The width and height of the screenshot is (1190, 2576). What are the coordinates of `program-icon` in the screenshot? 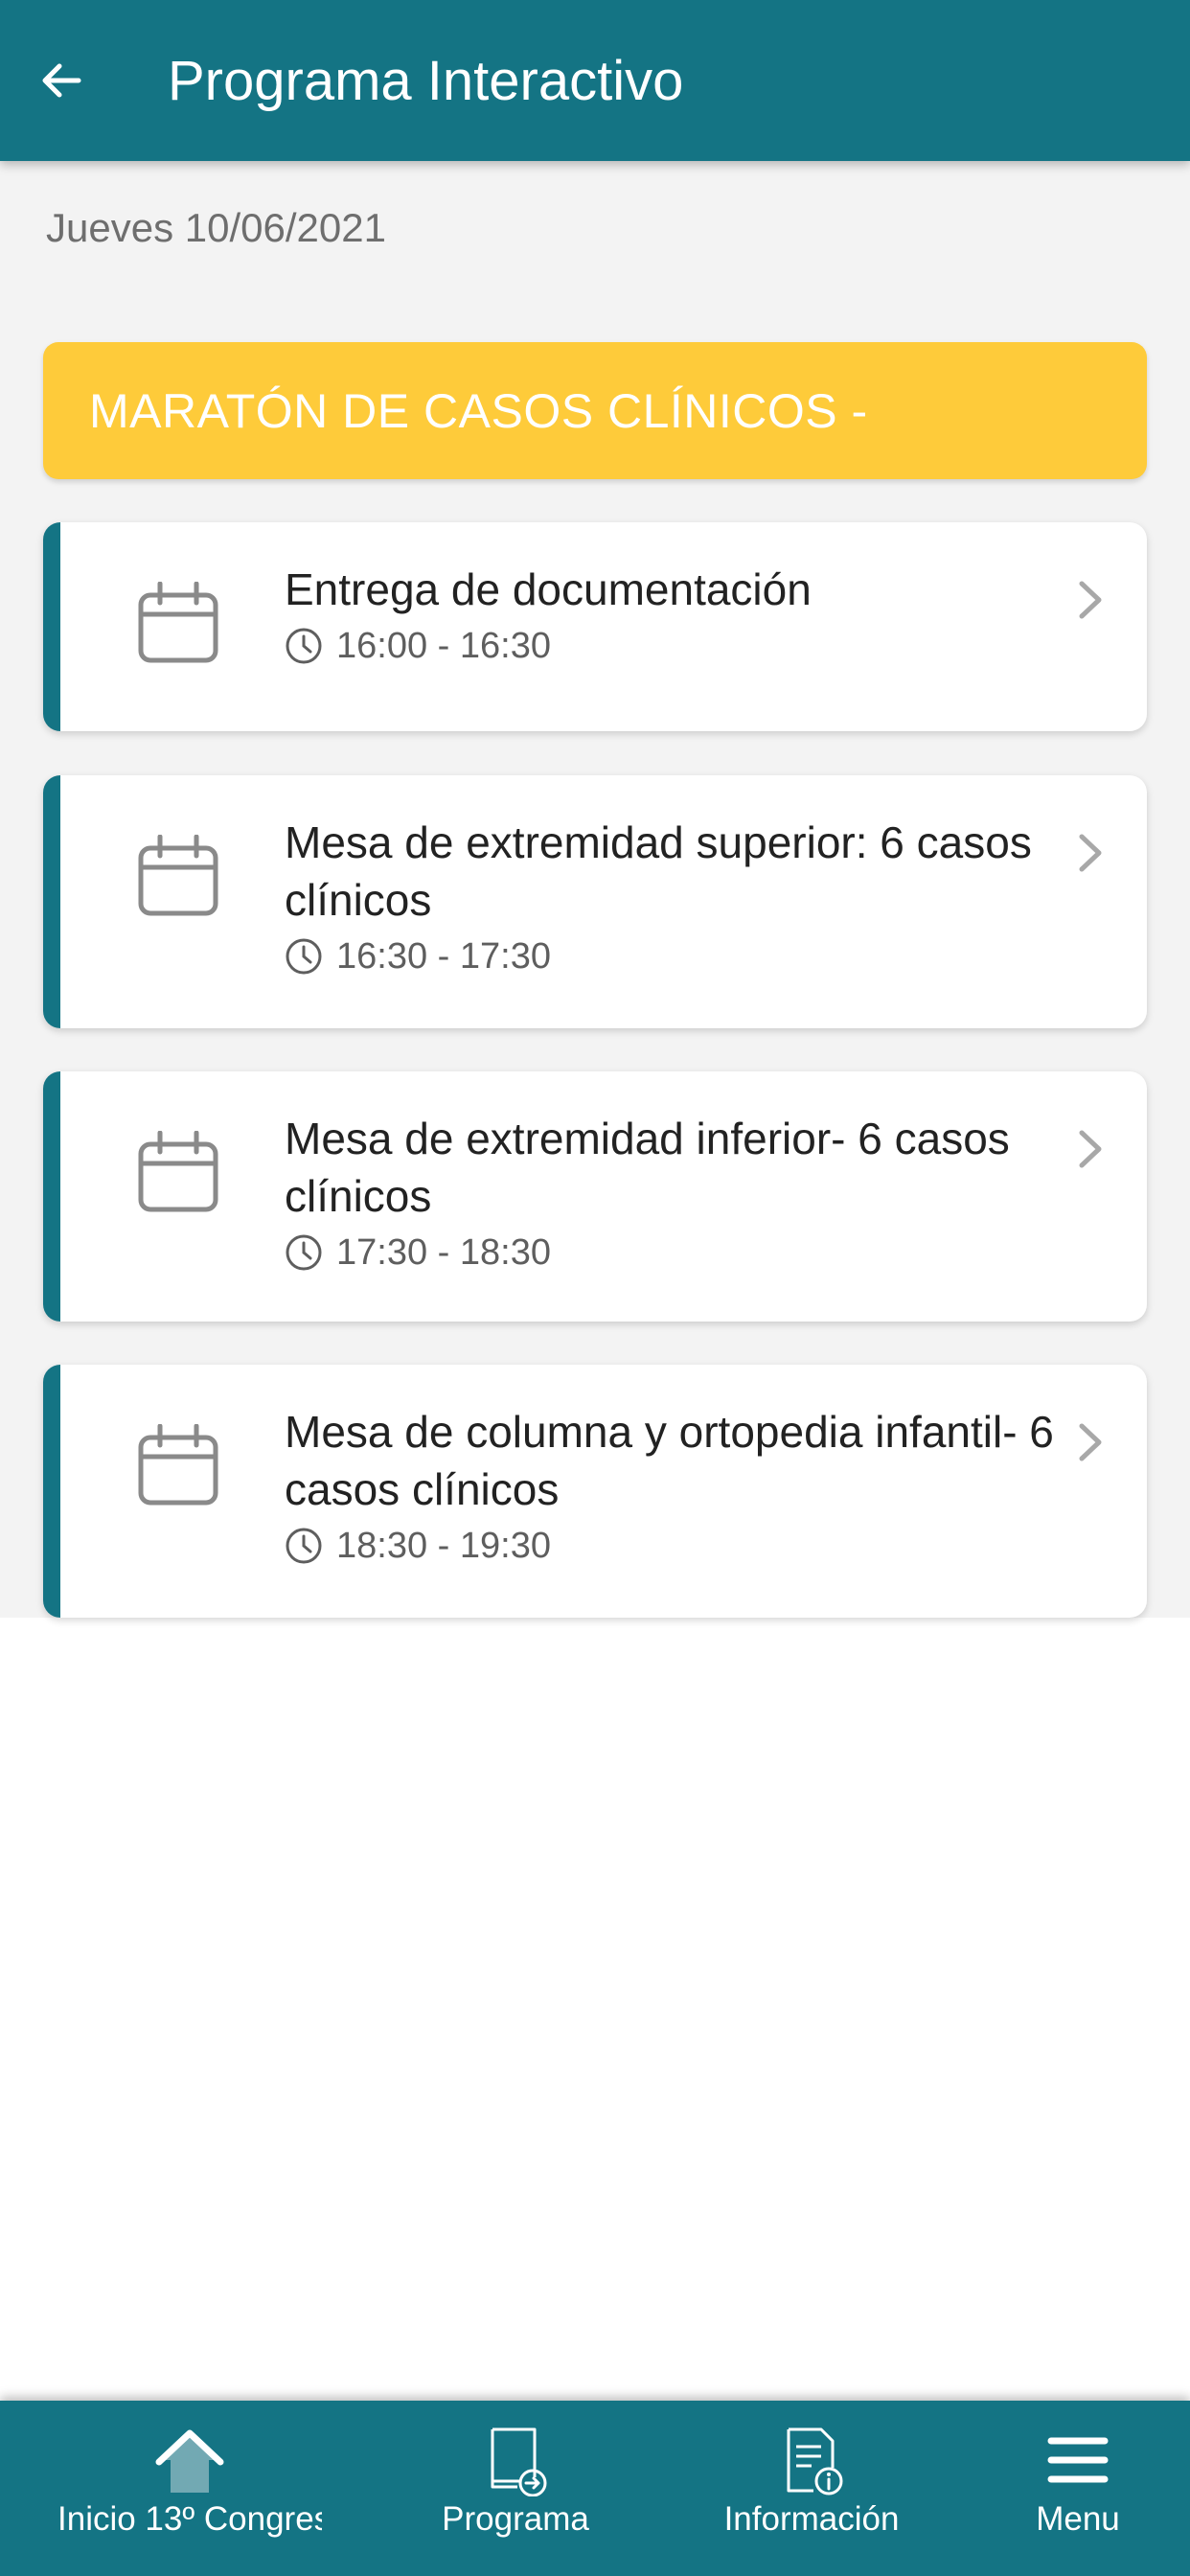 It's located at (519, 2461).